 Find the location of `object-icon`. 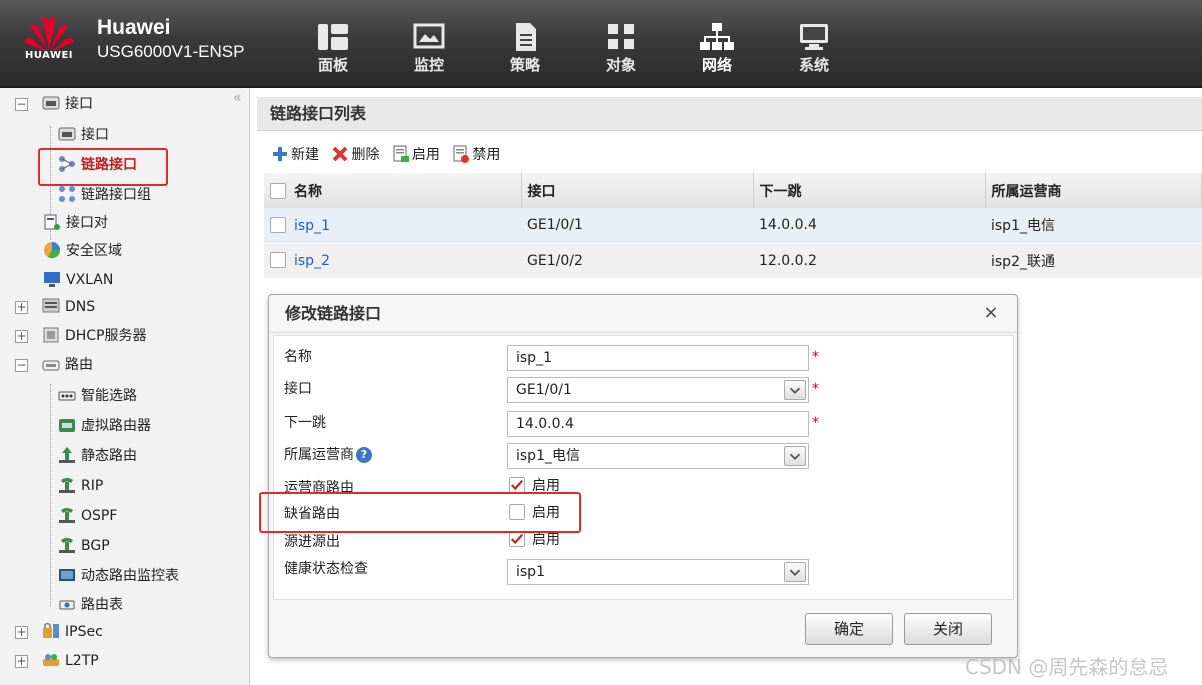

object-icon is located at coordinates (621, 36).